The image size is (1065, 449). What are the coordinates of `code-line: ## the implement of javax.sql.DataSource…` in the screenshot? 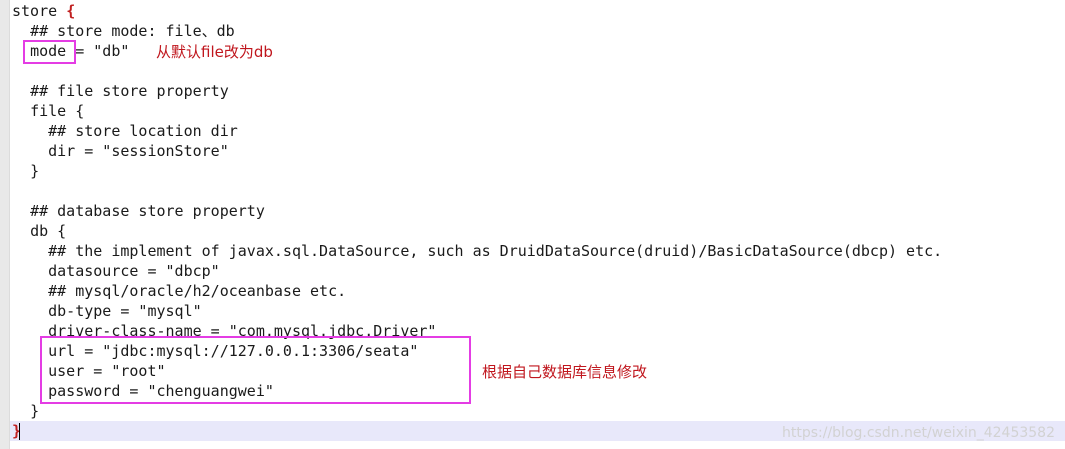 It's located at (477, 251).